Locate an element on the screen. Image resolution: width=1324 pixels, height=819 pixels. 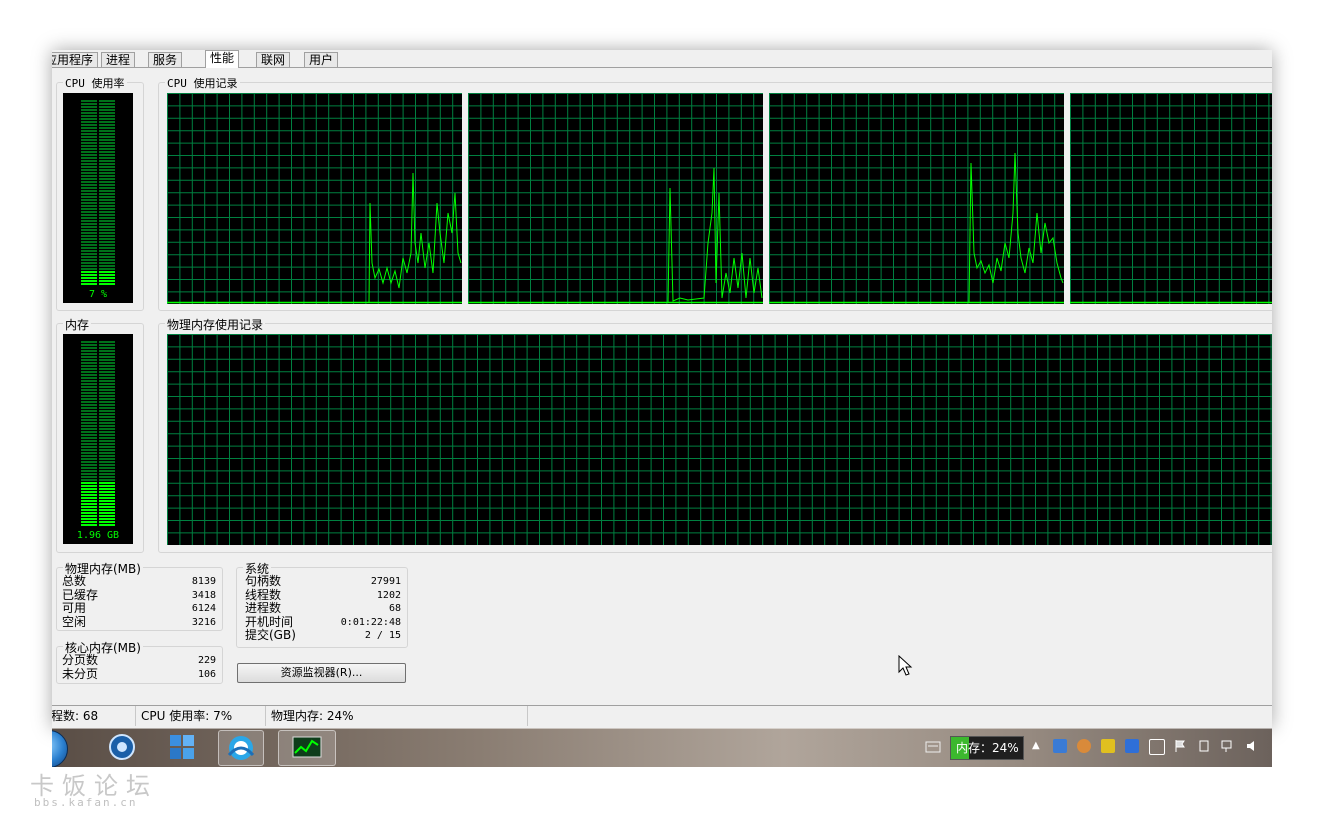
taskbar-app-camera is located at coordinates (122, 747).